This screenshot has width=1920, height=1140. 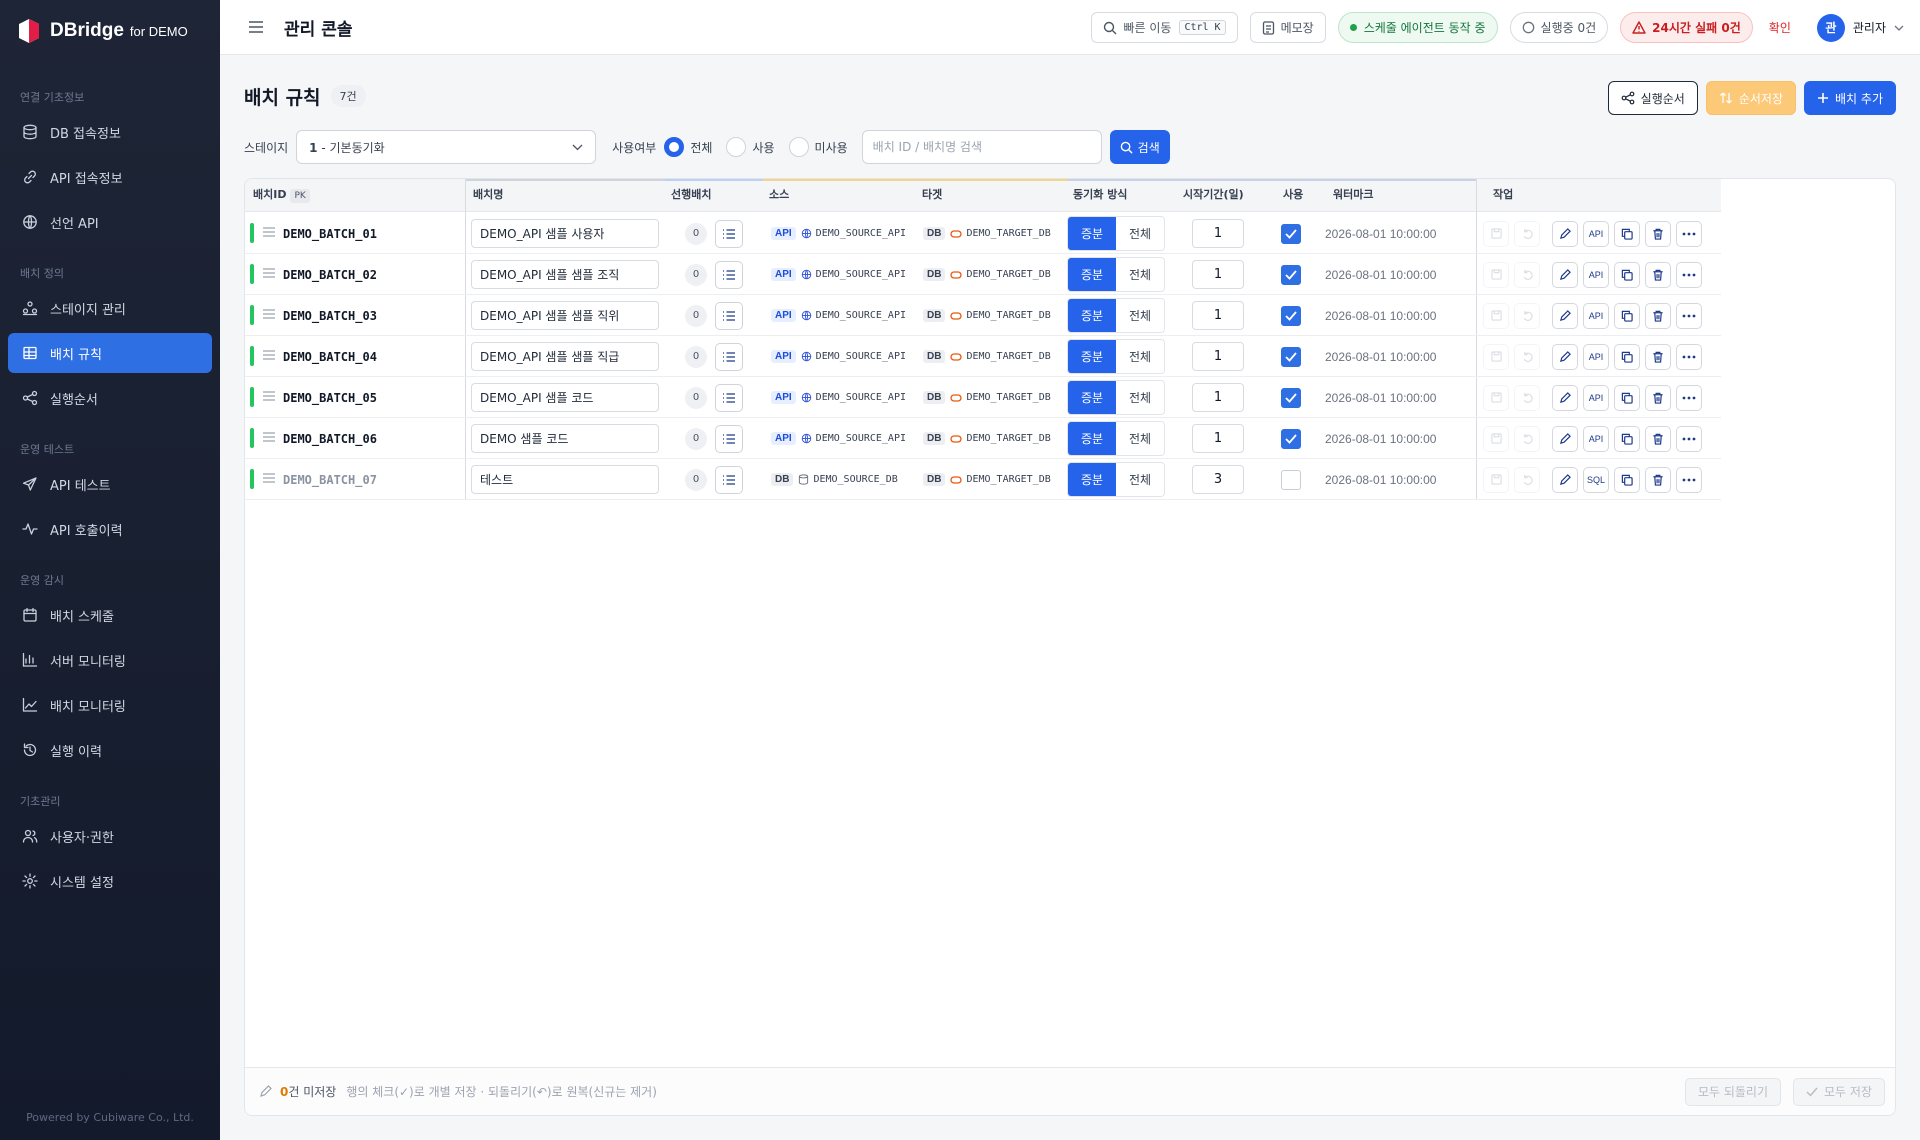 What do you see at coordinates (110, 615) in the screenshot?
I see `sidebar-item: 배치 스케줄` at bounding box center [110, 615].